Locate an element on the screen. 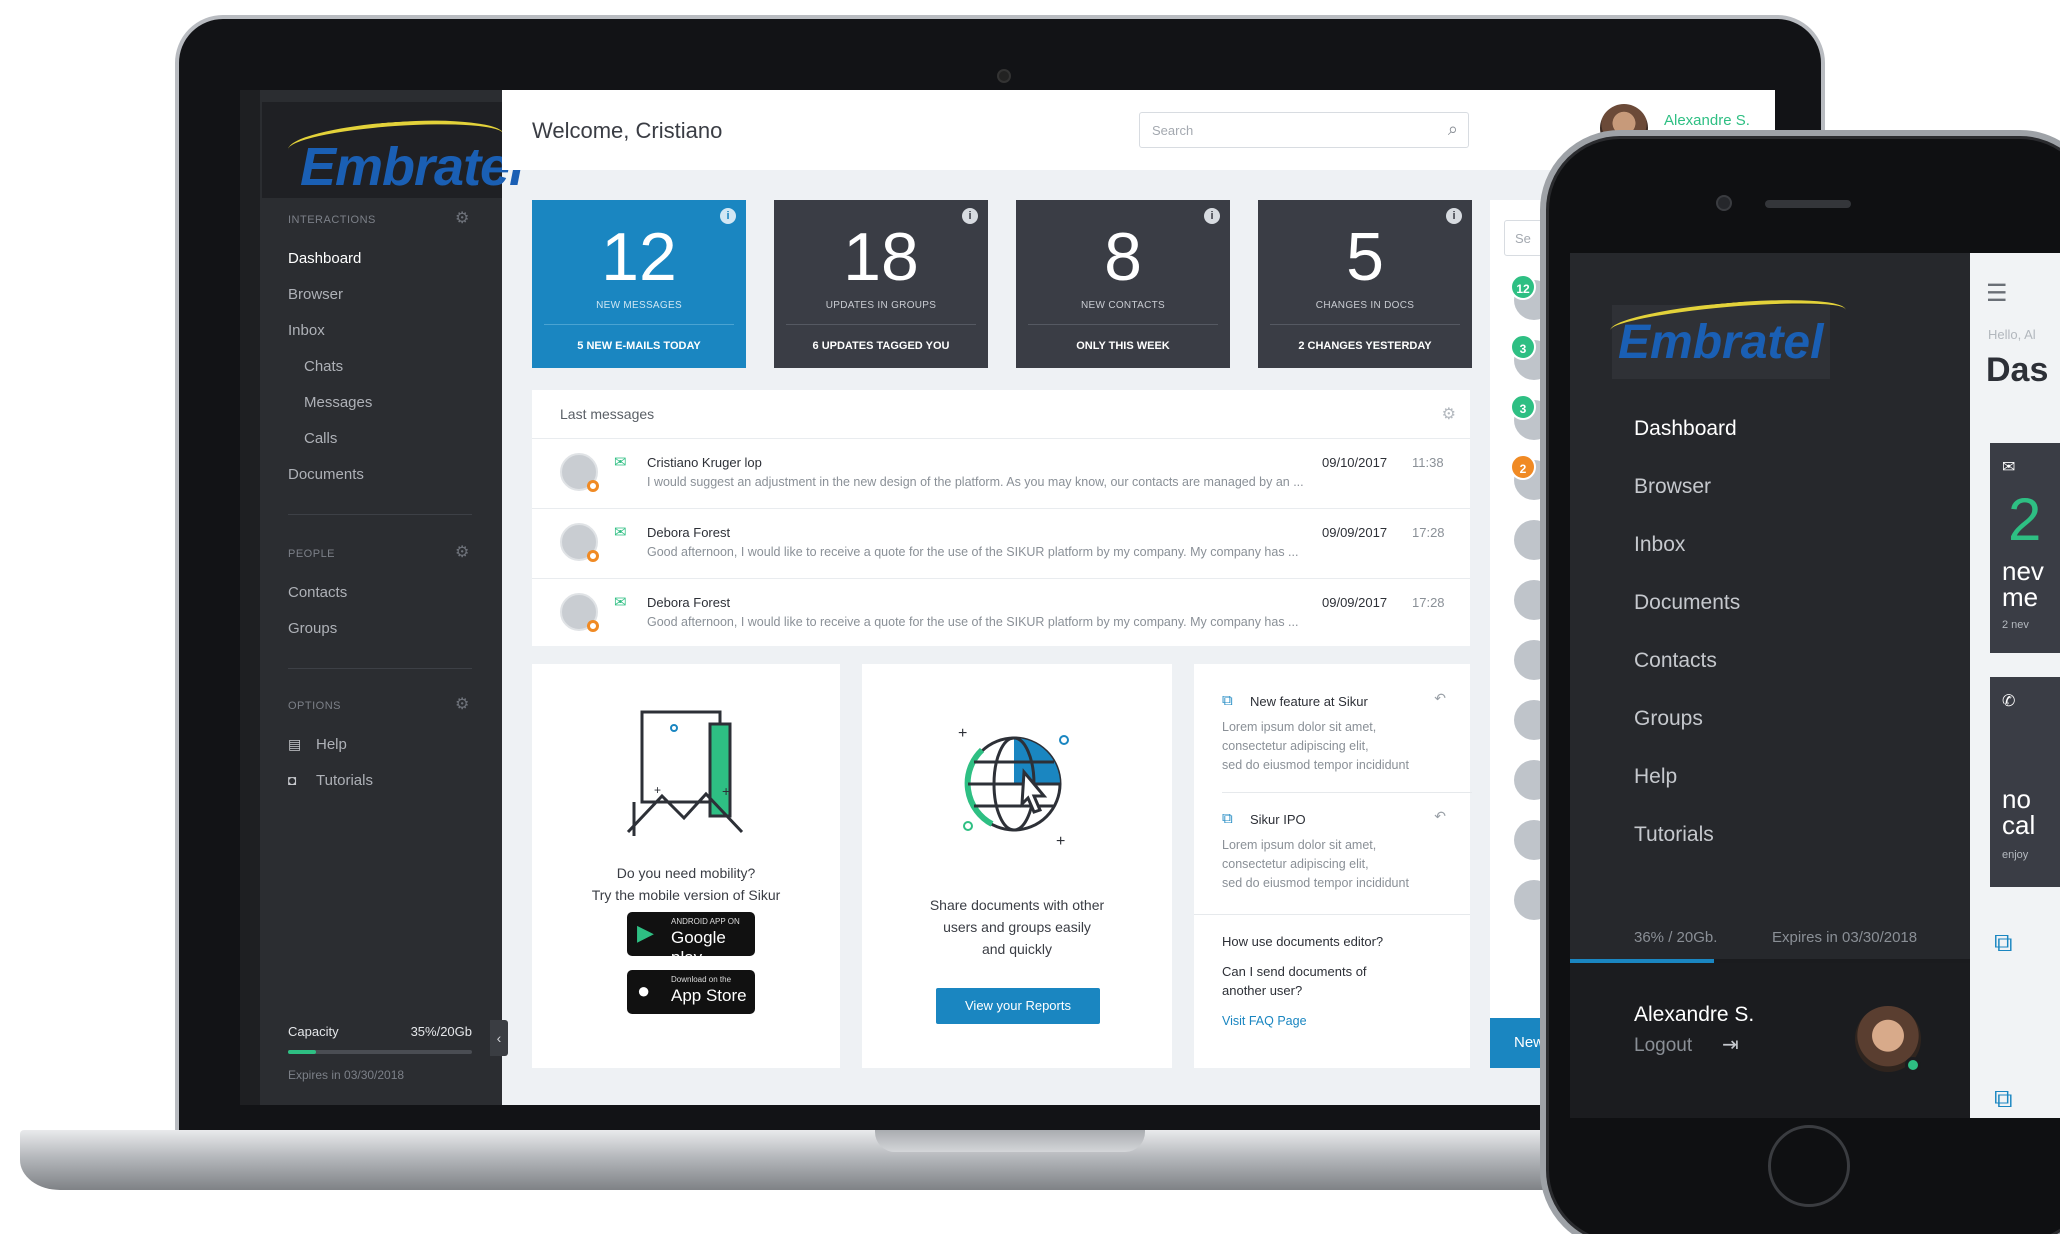 This screenshot has height=1234, width=2060. message-date: 09/10/2017 is located at coordinates (1355, 462).